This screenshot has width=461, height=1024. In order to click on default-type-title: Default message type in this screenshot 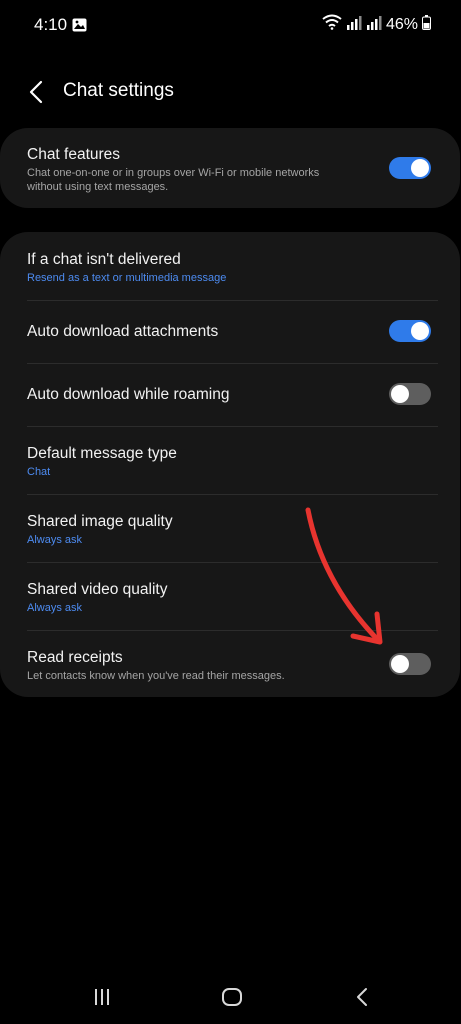, I will do `click(102, 453)`.